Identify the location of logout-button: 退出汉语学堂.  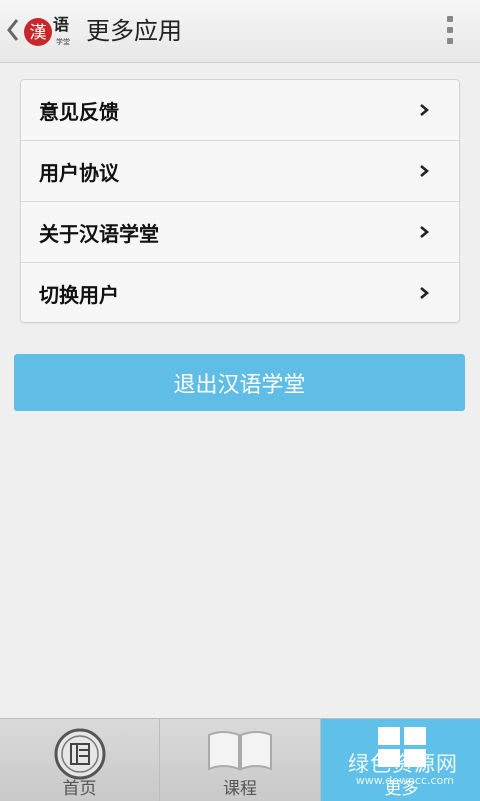
(239, 382).